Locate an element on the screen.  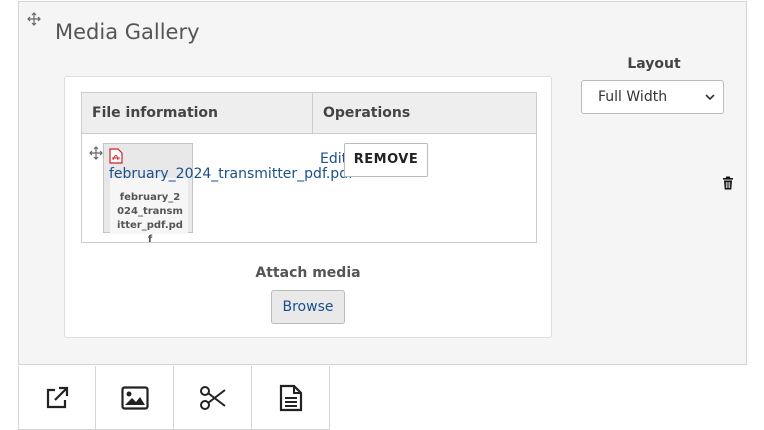
chevron-down-icon is located at coordinates (710, 97).